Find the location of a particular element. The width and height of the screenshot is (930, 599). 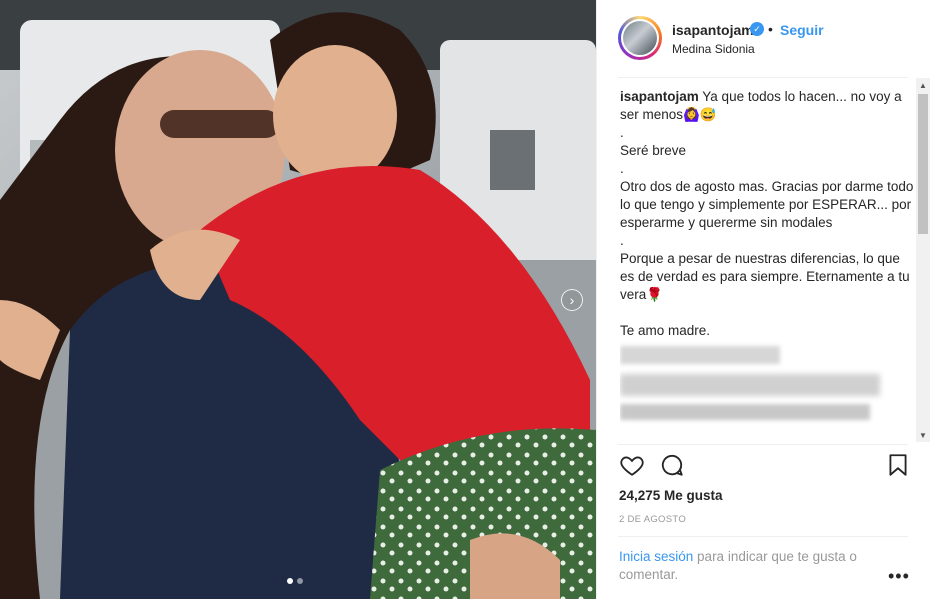

comment-bubble-icon is located at coordinates (672, 465).